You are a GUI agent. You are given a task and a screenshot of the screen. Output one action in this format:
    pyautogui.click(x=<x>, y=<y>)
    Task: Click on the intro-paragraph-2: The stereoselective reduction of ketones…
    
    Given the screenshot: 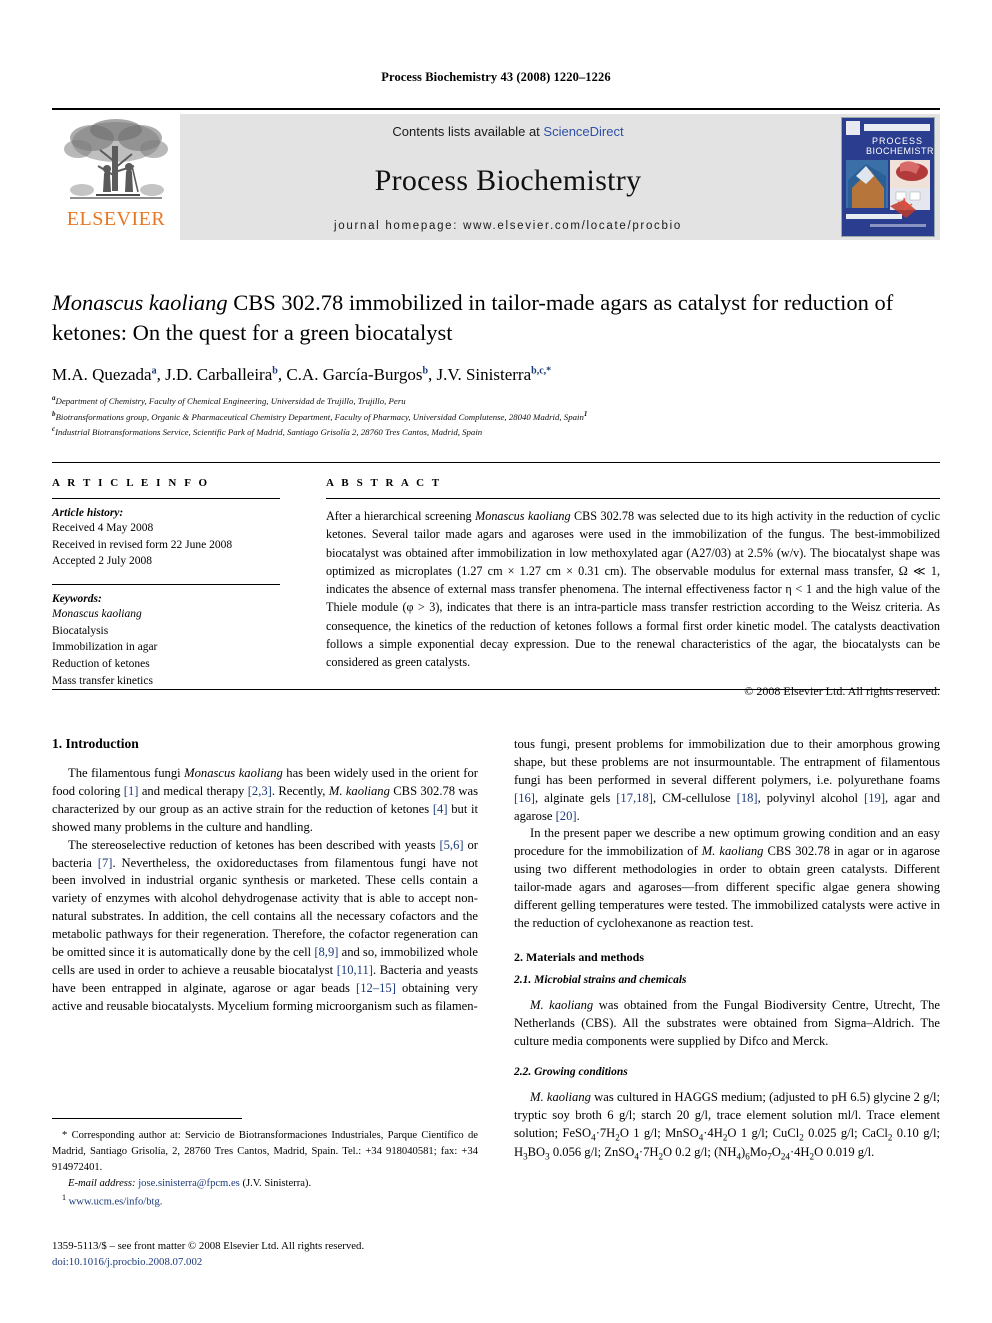 What is the action you would take?
    pyautogui.click(x=265, y=926)
    